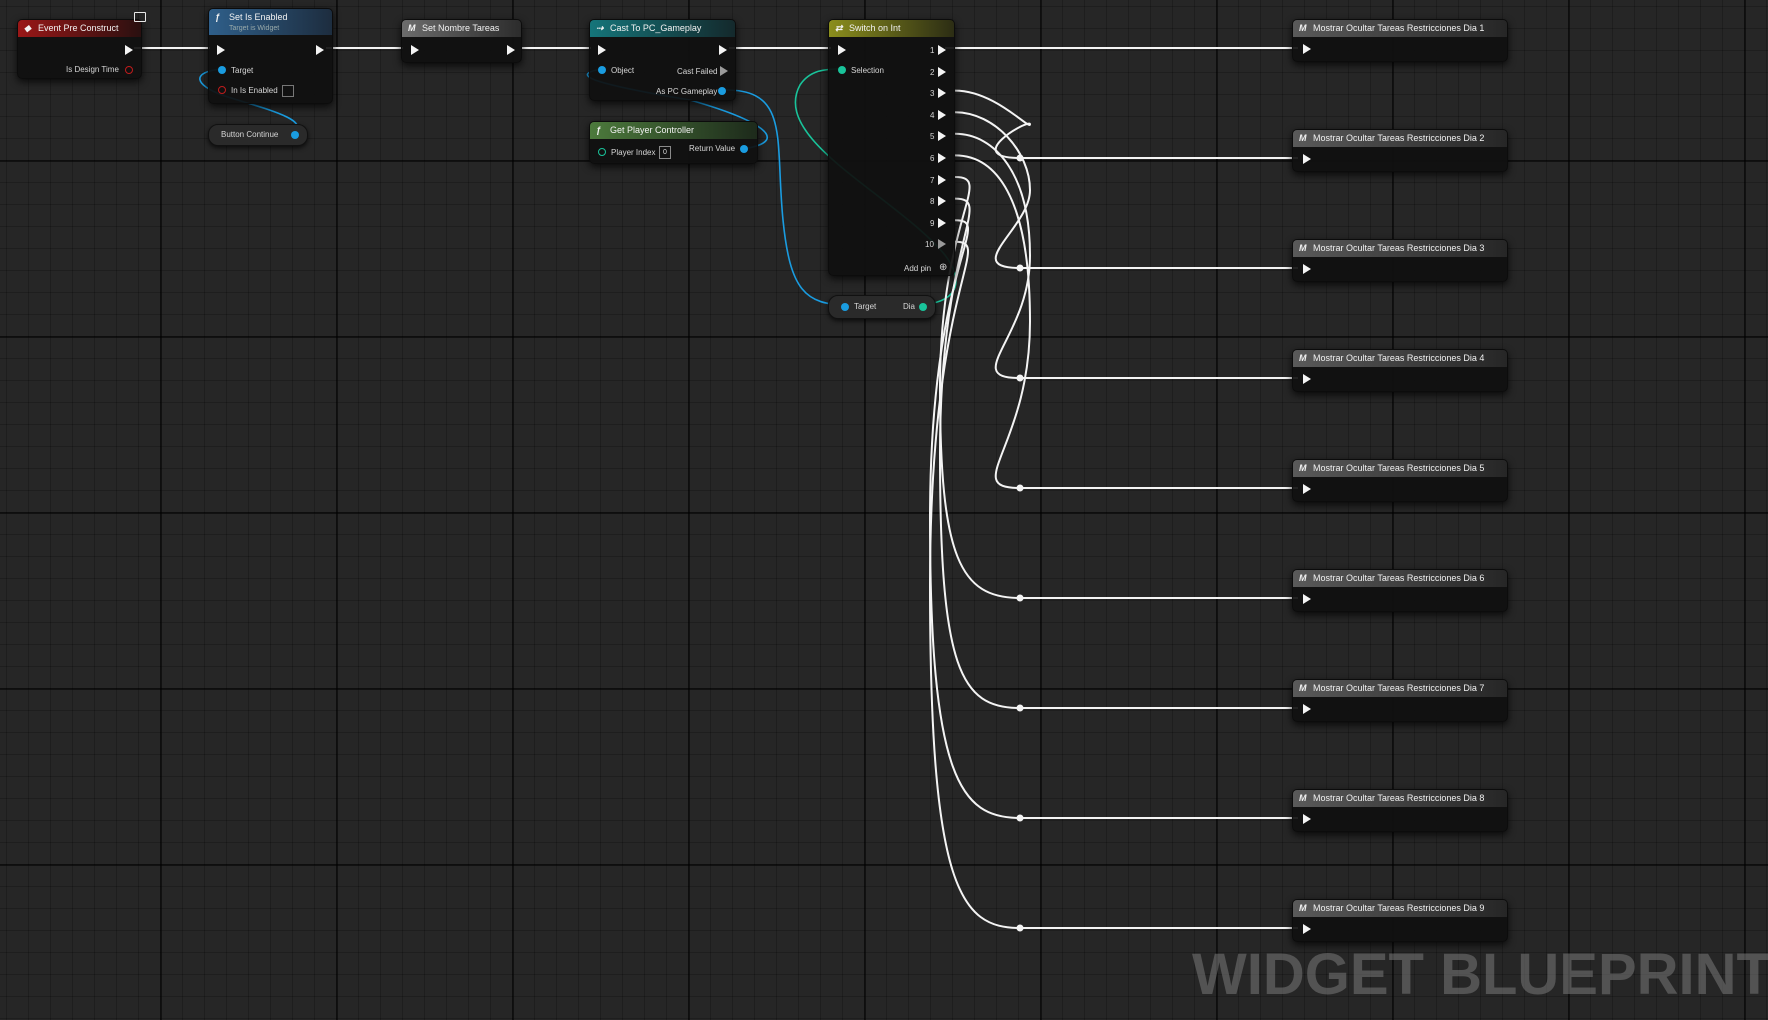 The image size is (1768, 1020). Describe the element at coordinates (295, 135) in the screenshot. I see `button-continue-out-pin` at that location.